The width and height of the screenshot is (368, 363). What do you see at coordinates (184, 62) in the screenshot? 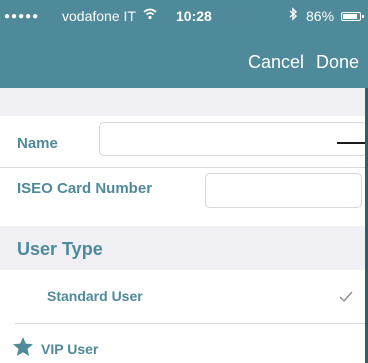
I see `navigation-bar: Cancel Done` at bounding box center [184, 62].